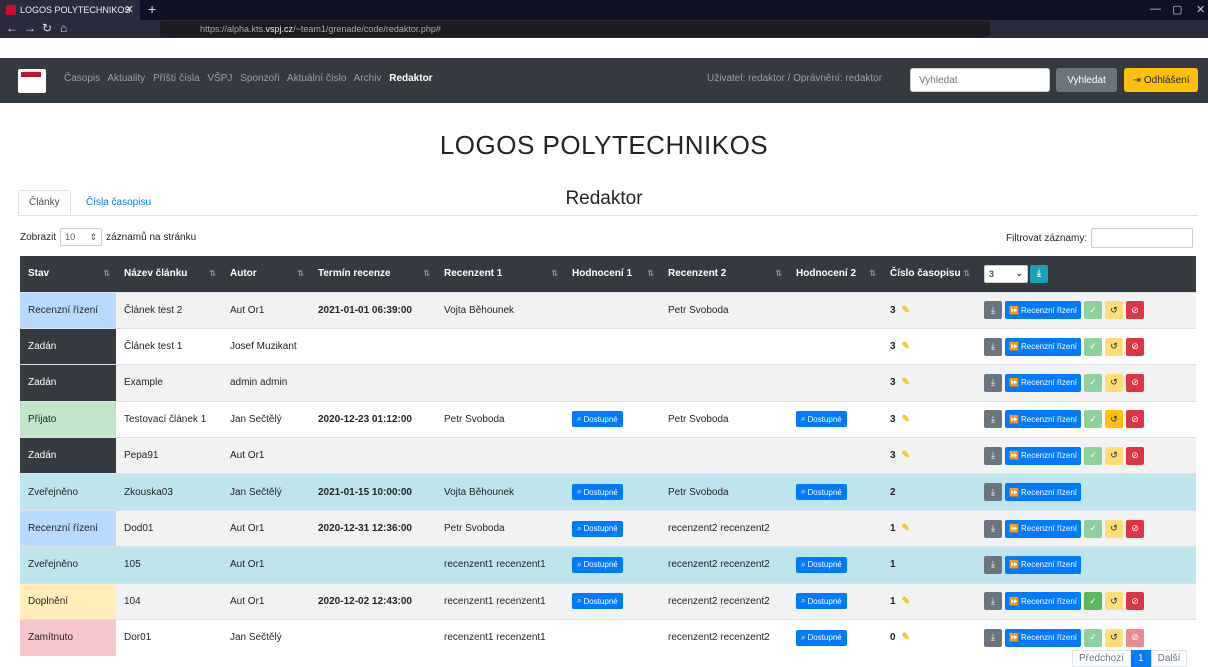  What do you see at coordinates (82, 78) in the screenshot?
I see `menu-item-casopis: Časopis` at bounding box center [82, 78].